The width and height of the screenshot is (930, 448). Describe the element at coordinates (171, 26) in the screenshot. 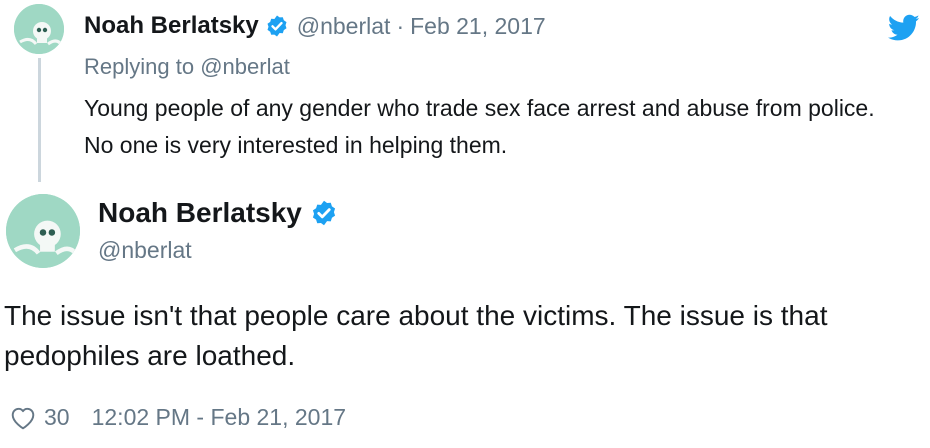

I see `parent-display-name: Noah Berlatsky` at that location.